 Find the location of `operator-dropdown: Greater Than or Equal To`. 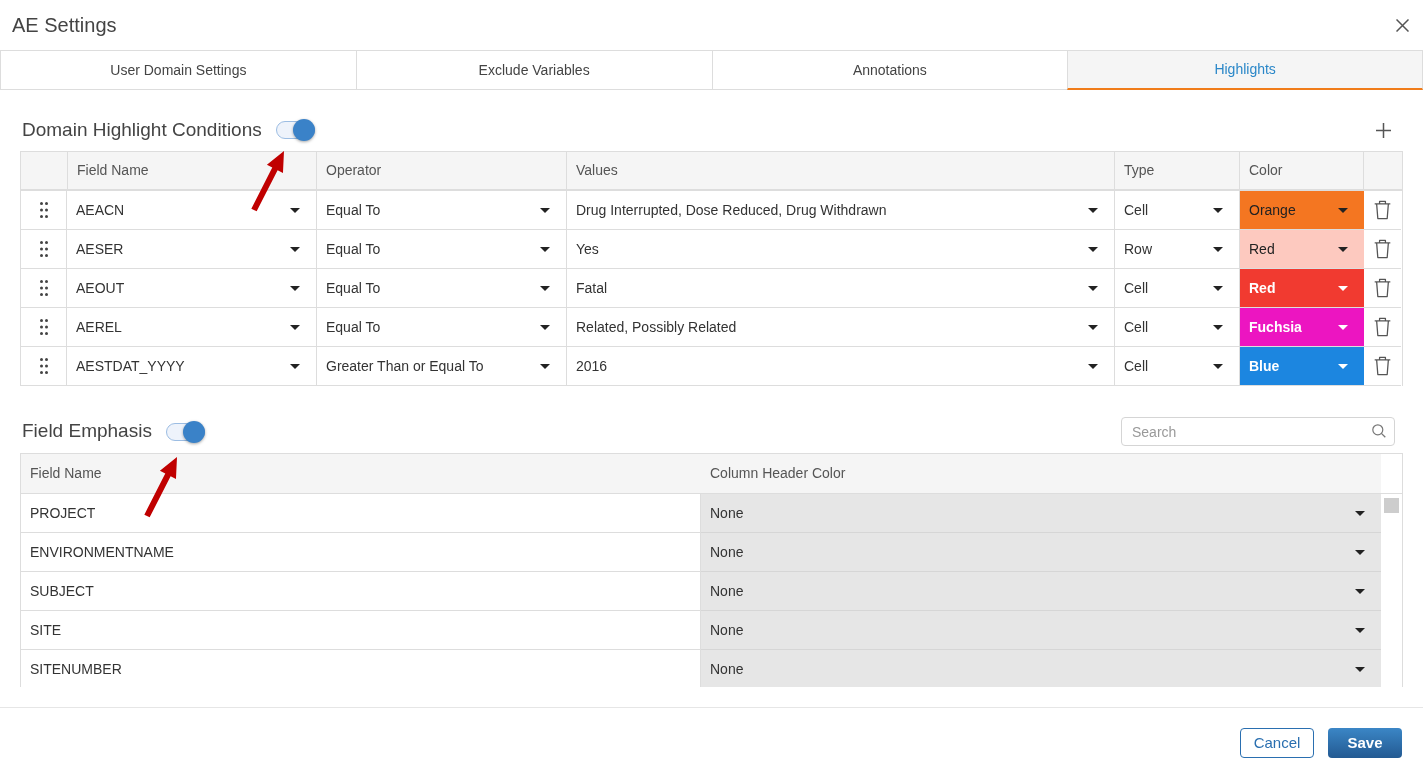

operator-dropdown: Greater Than or Equal To is located at coordinates (442, 366).